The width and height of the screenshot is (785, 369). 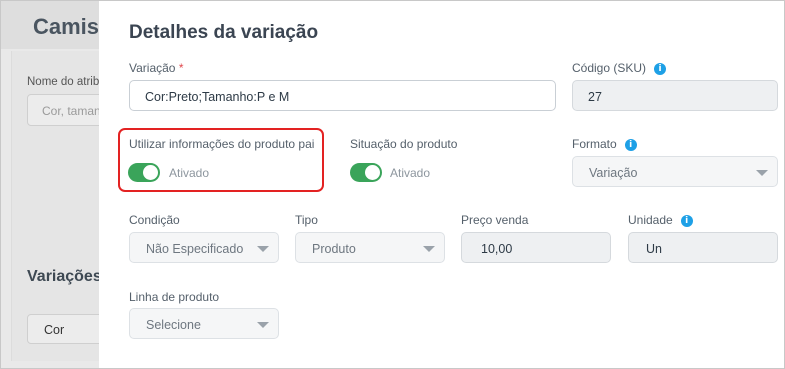 I want to click on type-select: Produto, so click(x=370, y=247).